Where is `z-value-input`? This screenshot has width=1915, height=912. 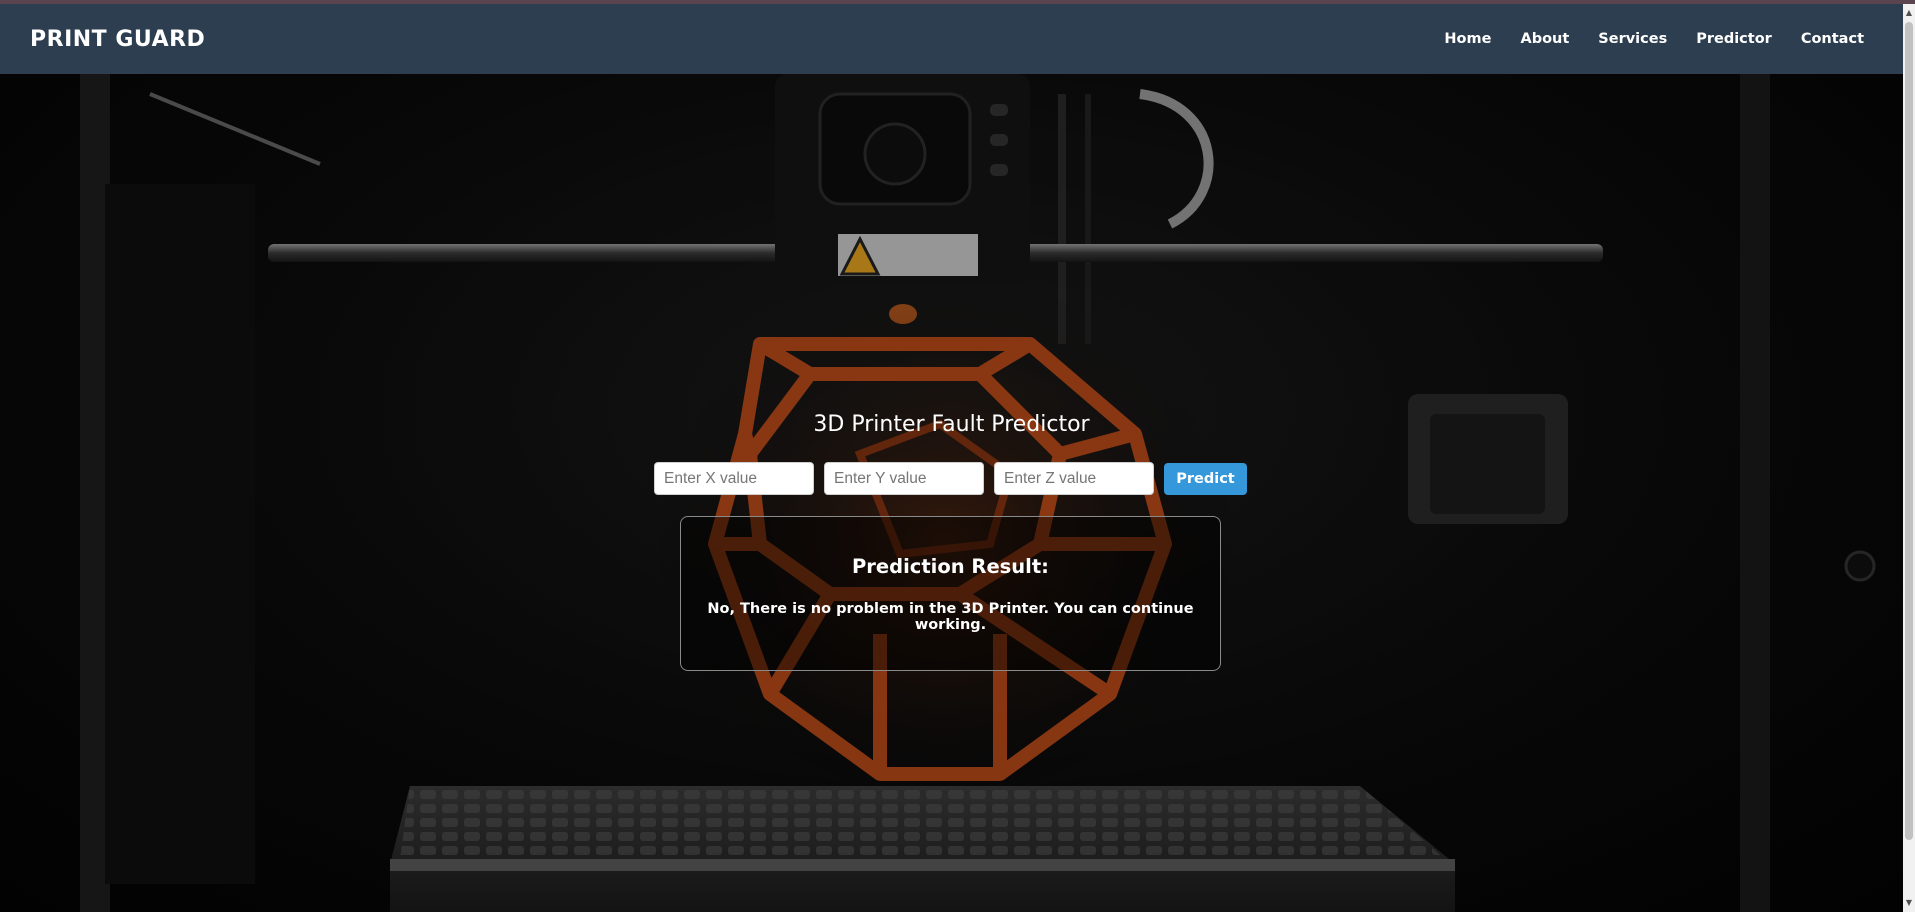
z-value-input is located at coordinates (1074, 478).